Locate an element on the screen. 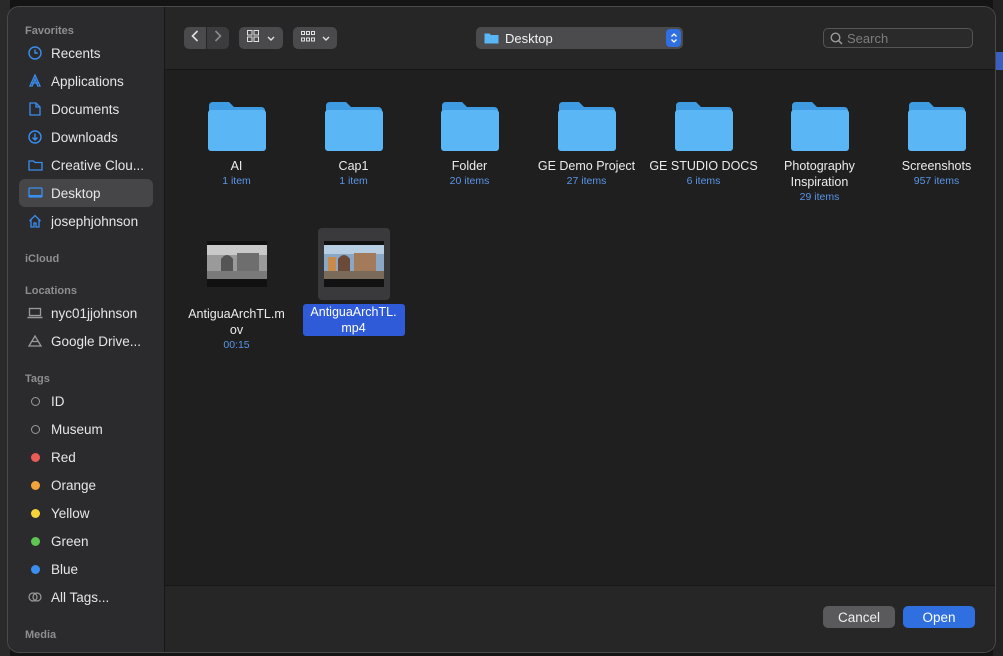 This screenshot has height=656, width=1003. location-label: Desktop is located at coordinates (529, 38).